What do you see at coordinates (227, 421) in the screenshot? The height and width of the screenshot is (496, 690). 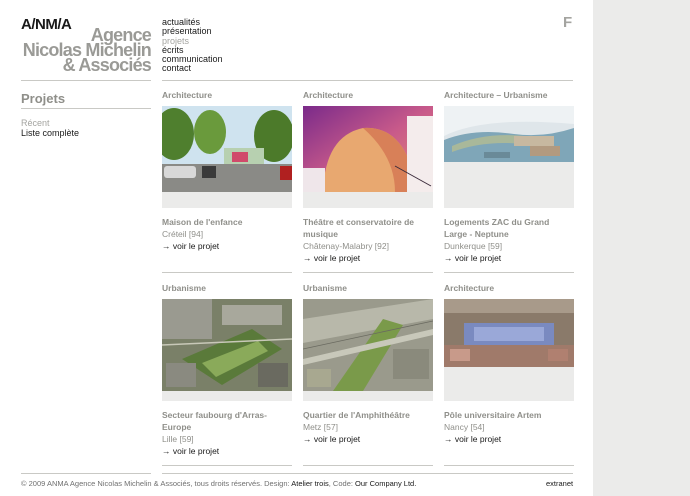 I see `project-title: Secteur faubourg d'Arras-Europe` at bounding box center [227, 421].